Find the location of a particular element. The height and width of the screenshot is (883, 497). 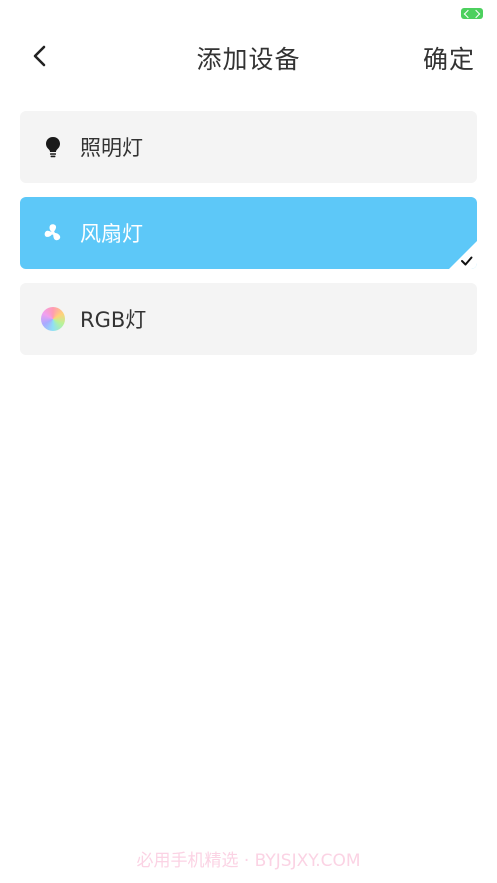

device-item-fan: 风扇灯 is located at coordinates (248, 233).